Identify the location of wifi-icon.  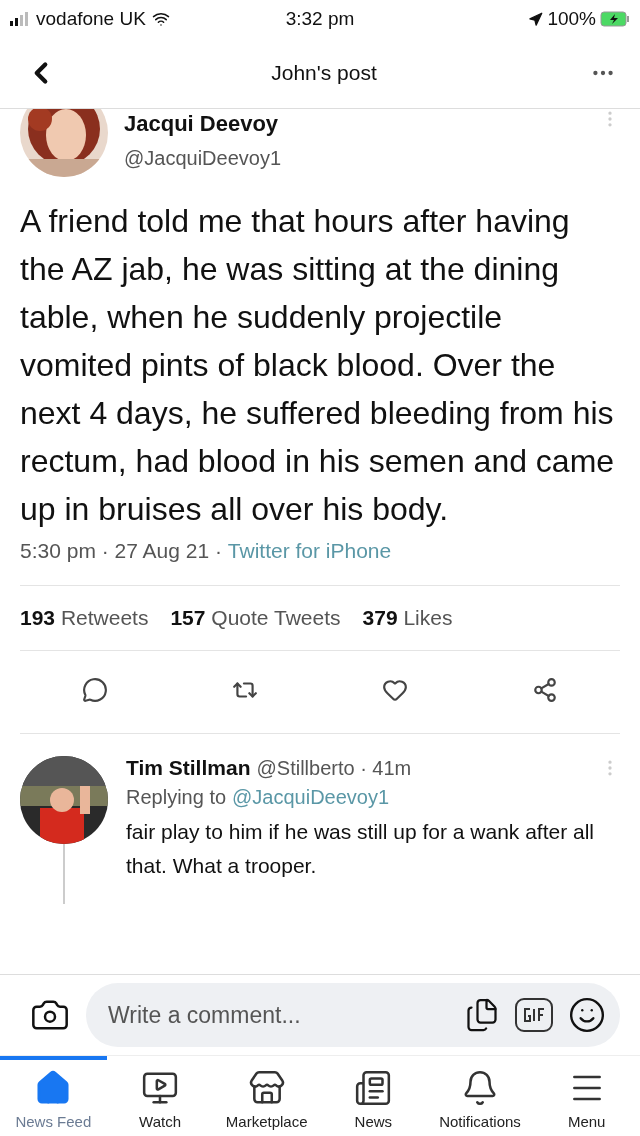
(160, 19).